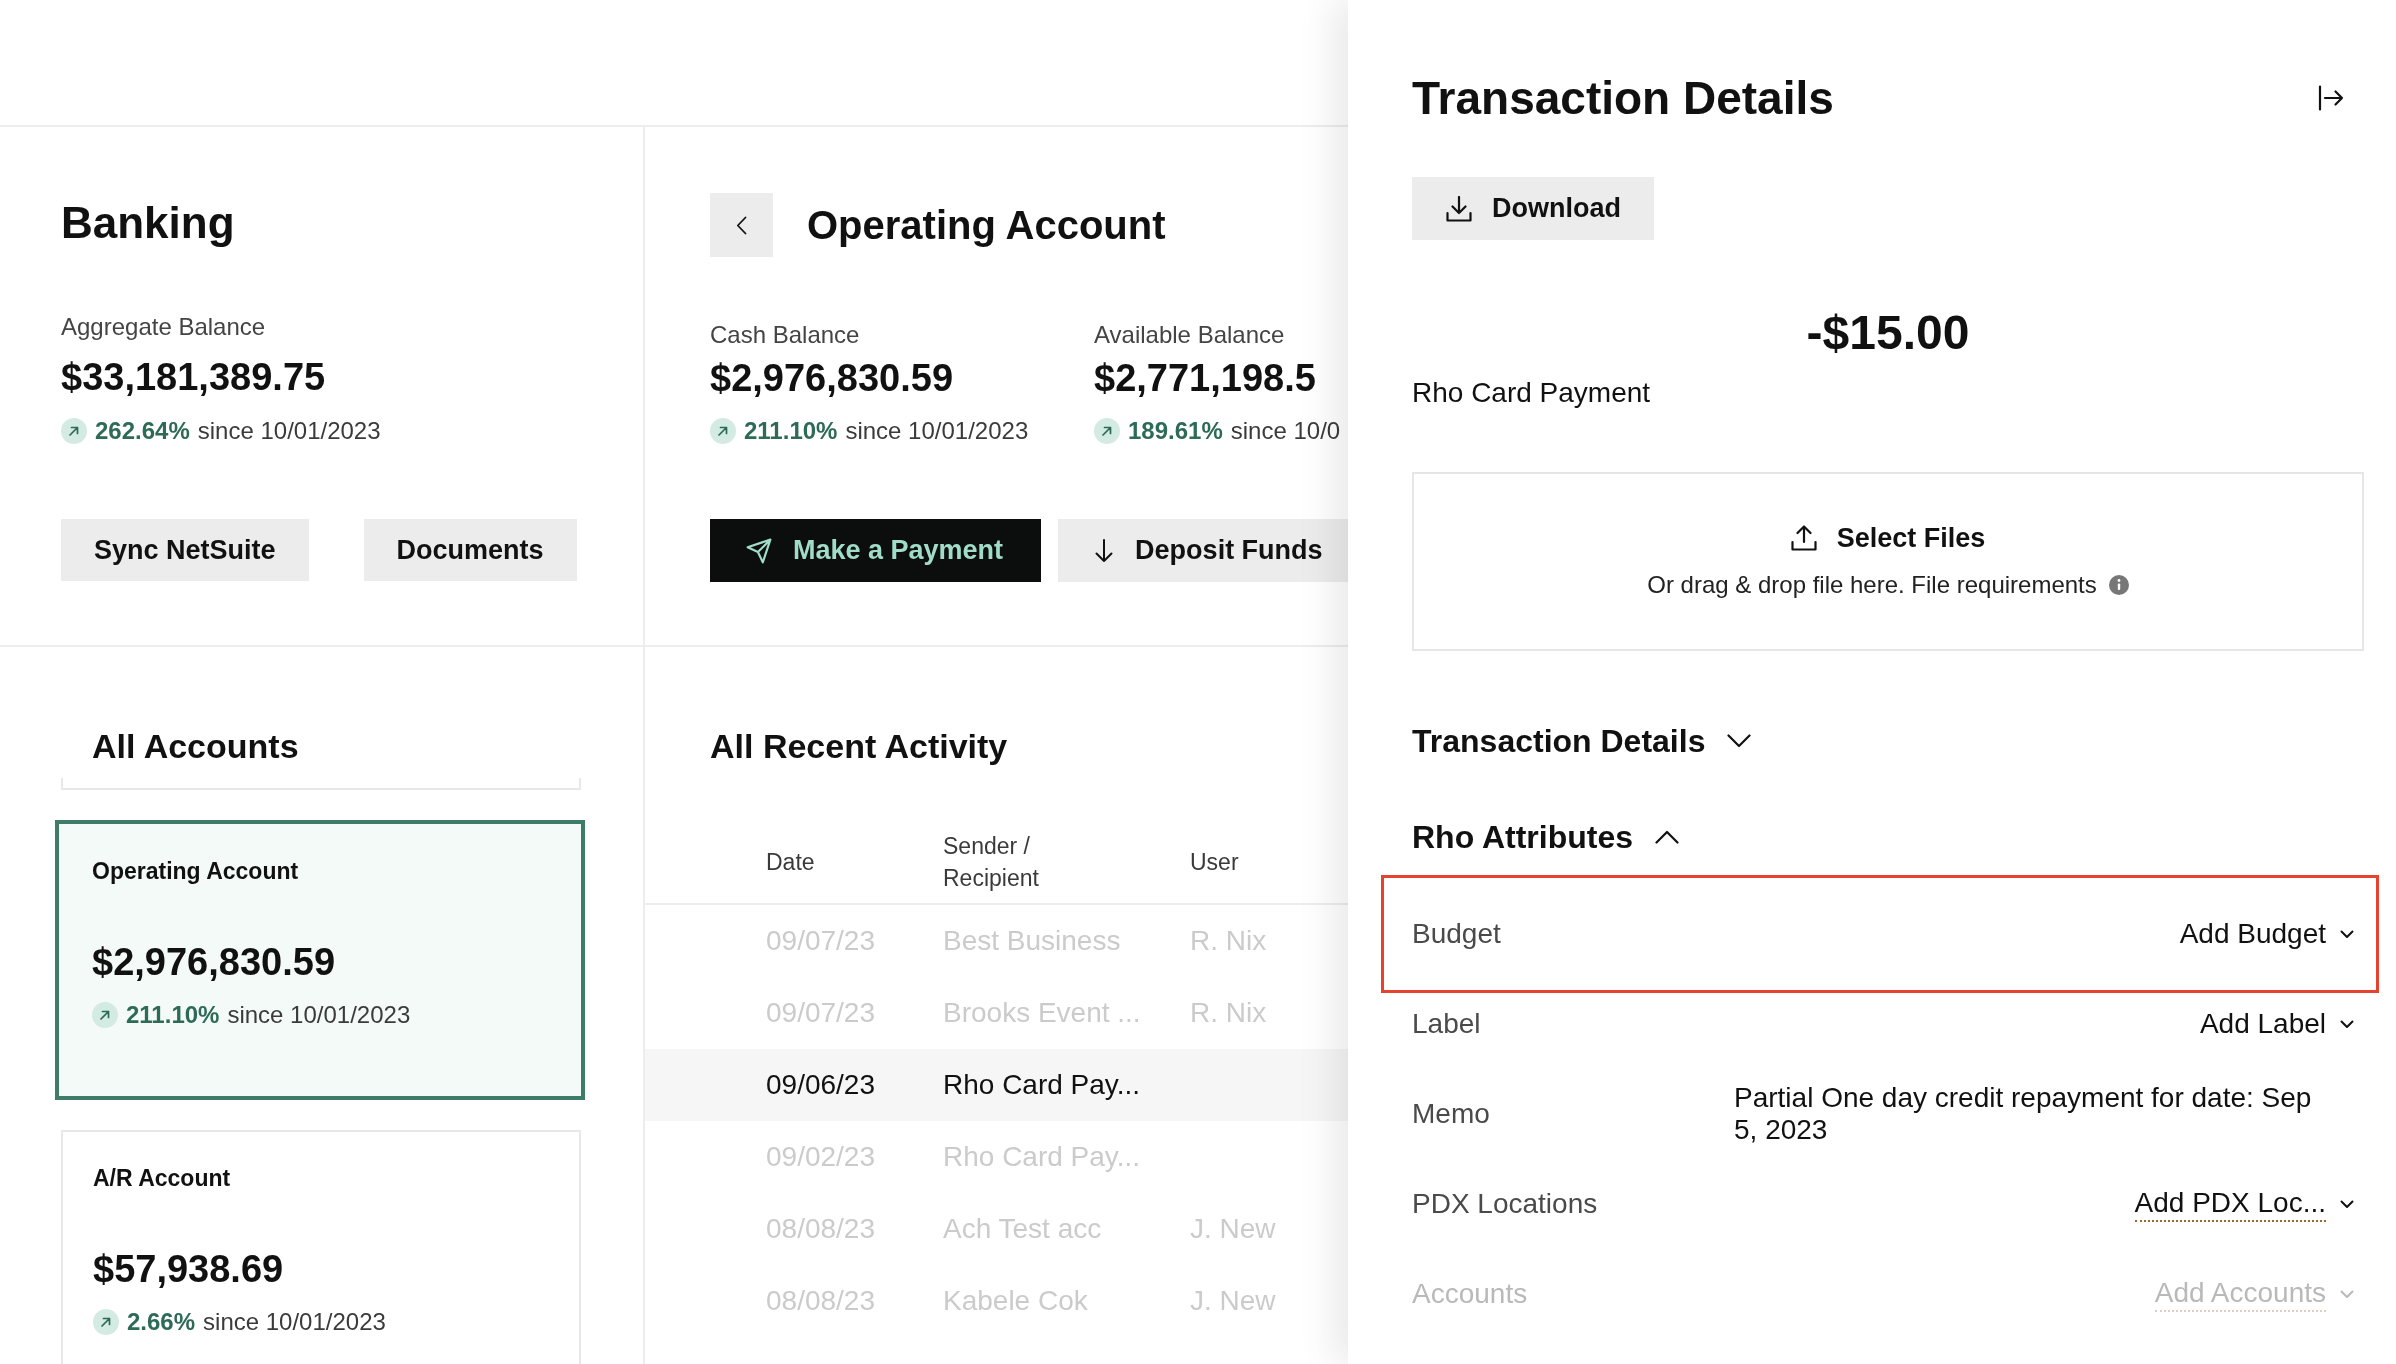  What do you see at coordinates (785, 335) in the screenshot?
I see `balance-label: Cash Balance` at bounding box center [785, 335].